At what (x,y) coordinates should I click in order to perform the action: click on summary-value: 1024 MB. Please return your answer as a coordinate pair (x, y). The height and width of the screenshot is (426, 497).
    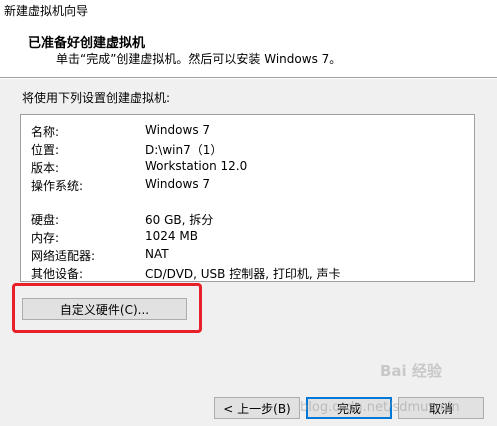
    Looking at the image, I should click on (171, 236).